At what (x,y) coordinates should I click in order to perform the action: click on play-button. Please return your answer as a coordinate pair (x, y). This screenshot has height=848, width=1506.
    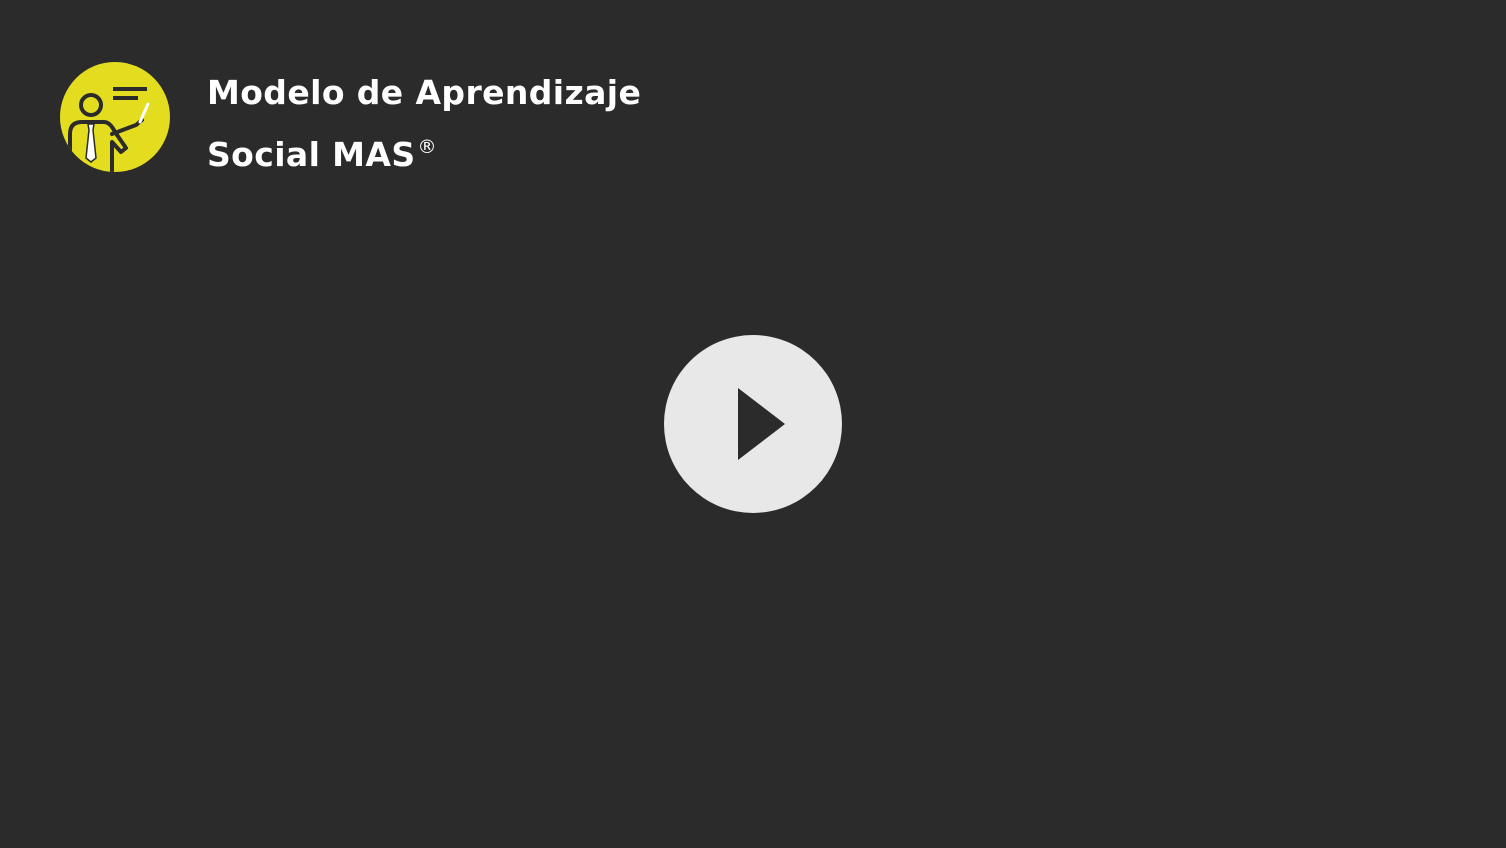
    Looking at the image, I should click on (753, 424).